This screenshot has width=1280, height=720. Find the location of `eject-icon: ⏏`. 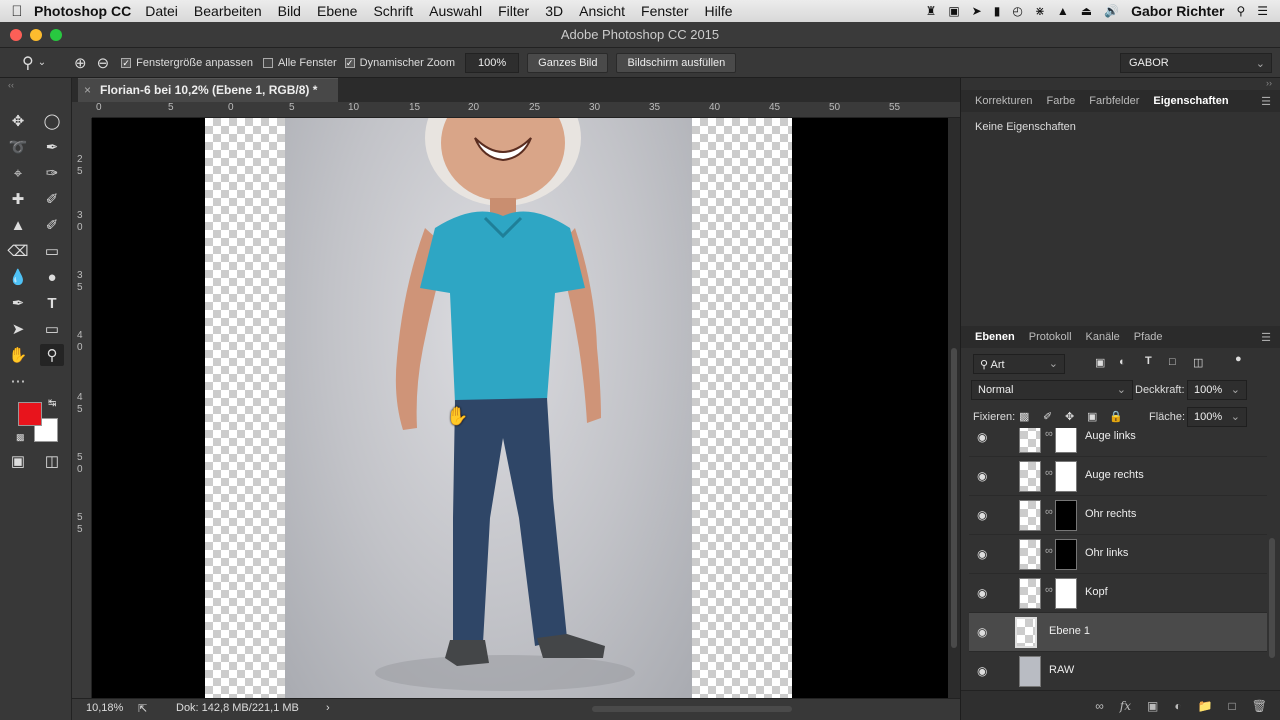

eject-icon: ⏏ is located at coordinates (1086, 11).